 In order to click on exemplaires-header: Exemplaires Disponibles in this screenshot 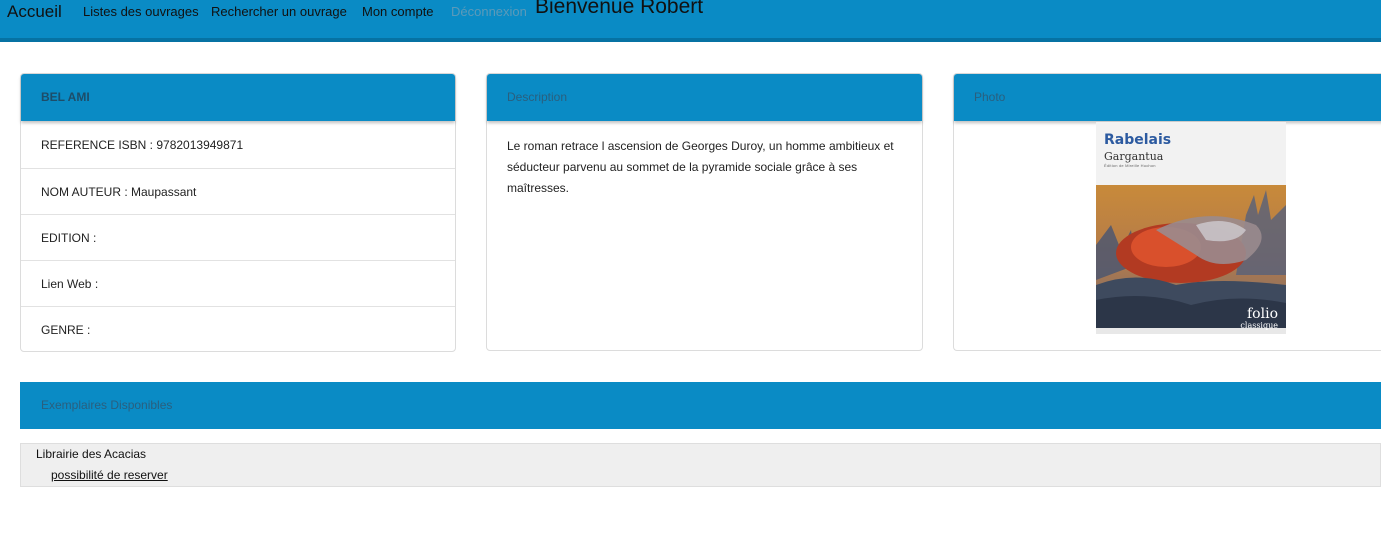, I will do `click(700, 405)`.